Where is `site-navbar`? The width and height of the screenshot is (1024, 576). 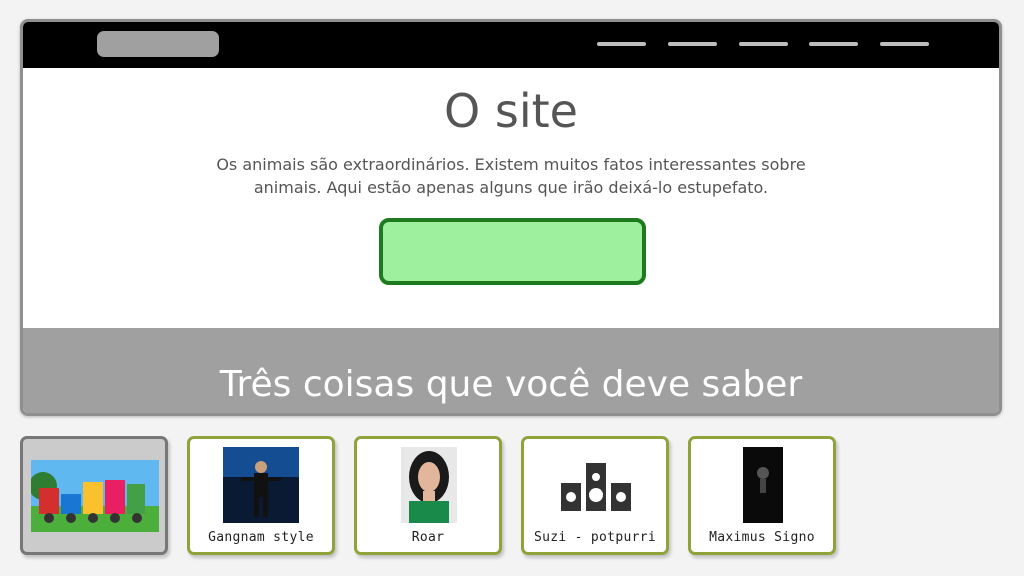
site-navbar is located at coordinates (511, 45).